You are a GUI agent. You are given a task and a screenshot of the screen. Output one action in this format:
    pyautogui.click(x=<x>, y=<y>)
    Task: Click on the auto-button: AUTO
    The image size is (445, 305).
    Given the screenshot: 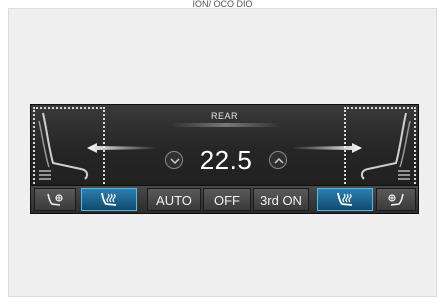 What is the action you would take?
    pyautogui.click(x=174, y=199)
    